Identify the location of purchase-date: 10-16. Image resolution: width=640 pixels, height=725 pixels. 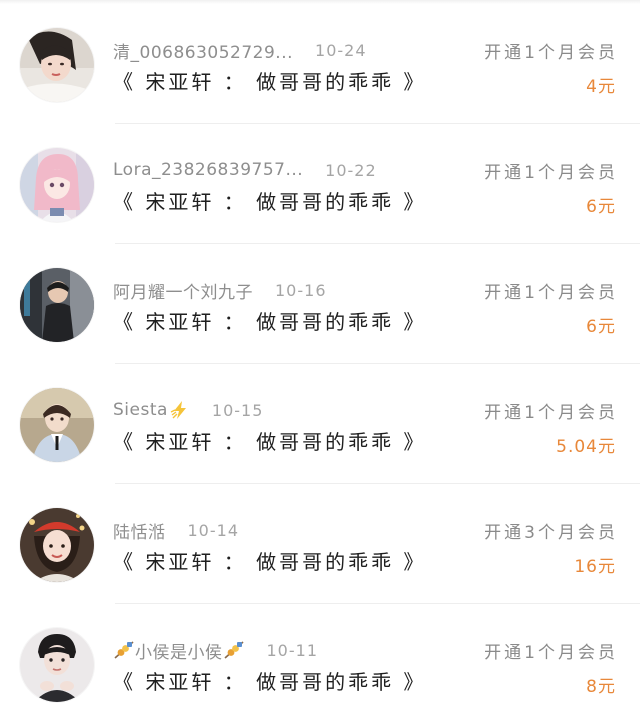
(301, 290).